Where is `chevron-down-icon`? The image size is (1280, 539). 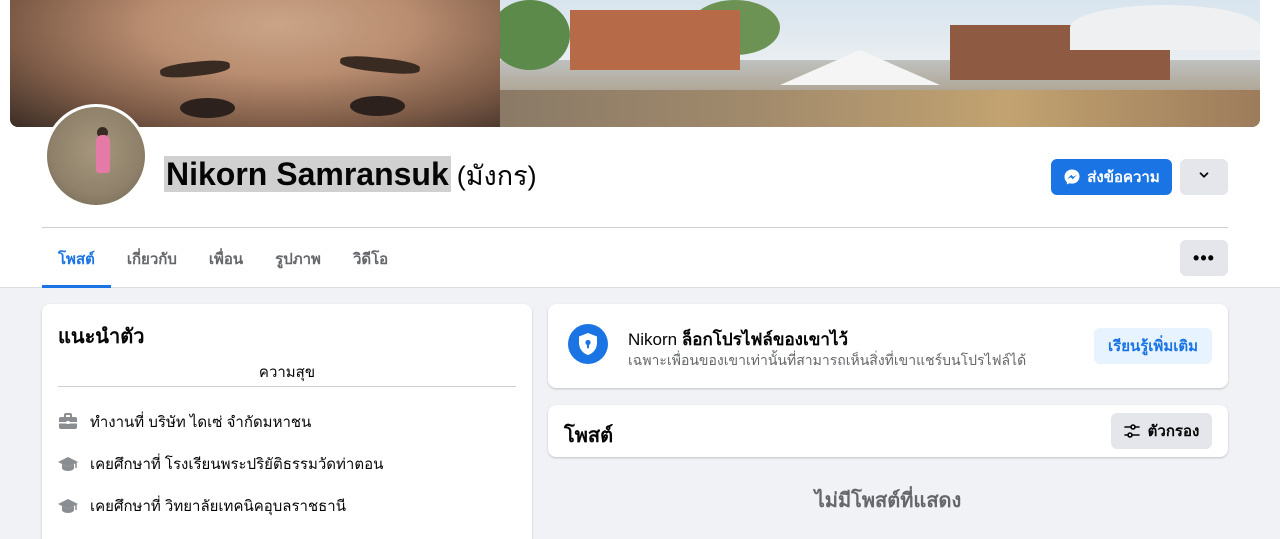 chevron-down-icon is located at coordinates (1204, 177).